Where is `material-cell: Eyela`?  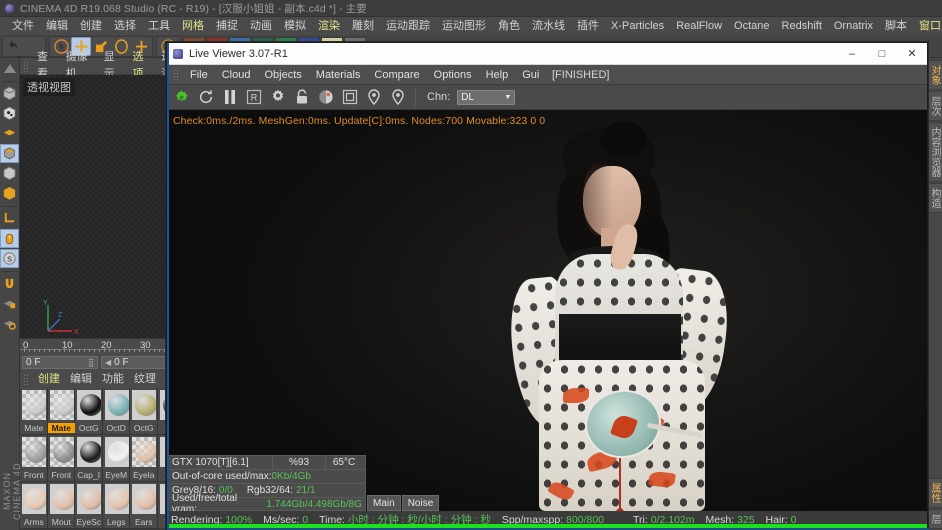 material-cell: Eyela is located at coordinates (144, 458).